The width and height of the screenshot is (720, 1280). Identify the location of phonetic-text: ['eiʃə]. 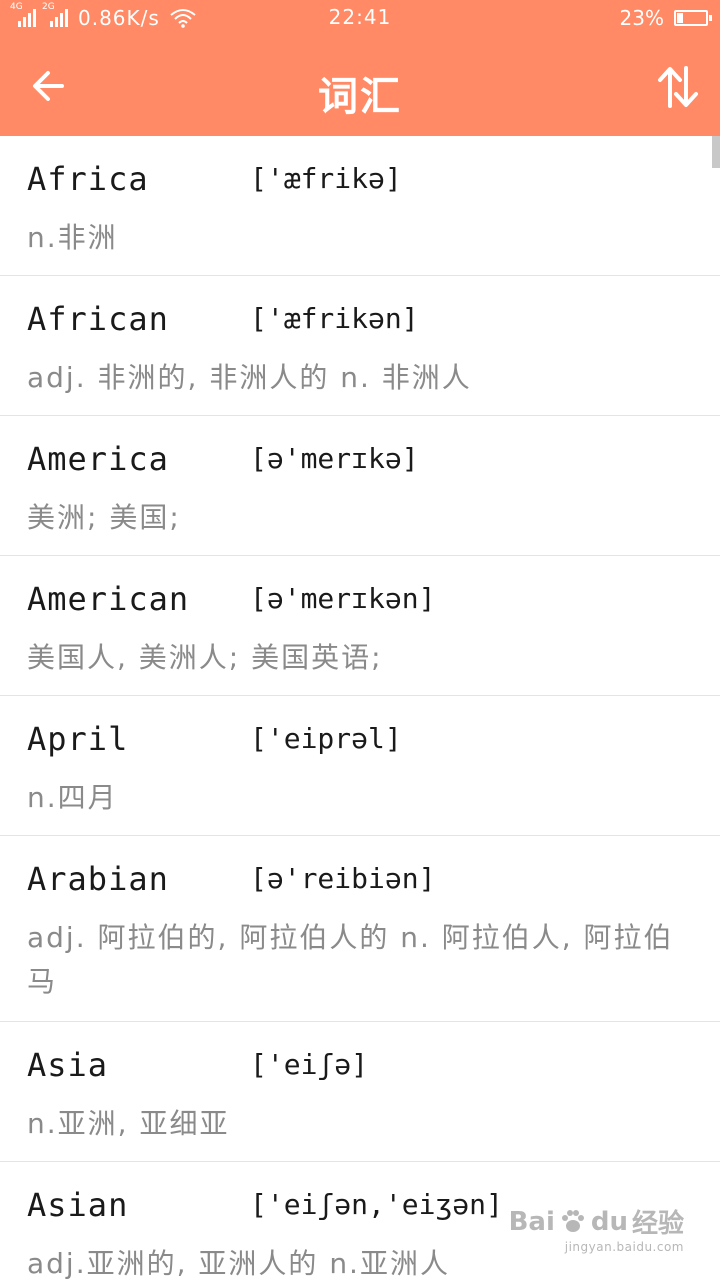
(309, 1064).